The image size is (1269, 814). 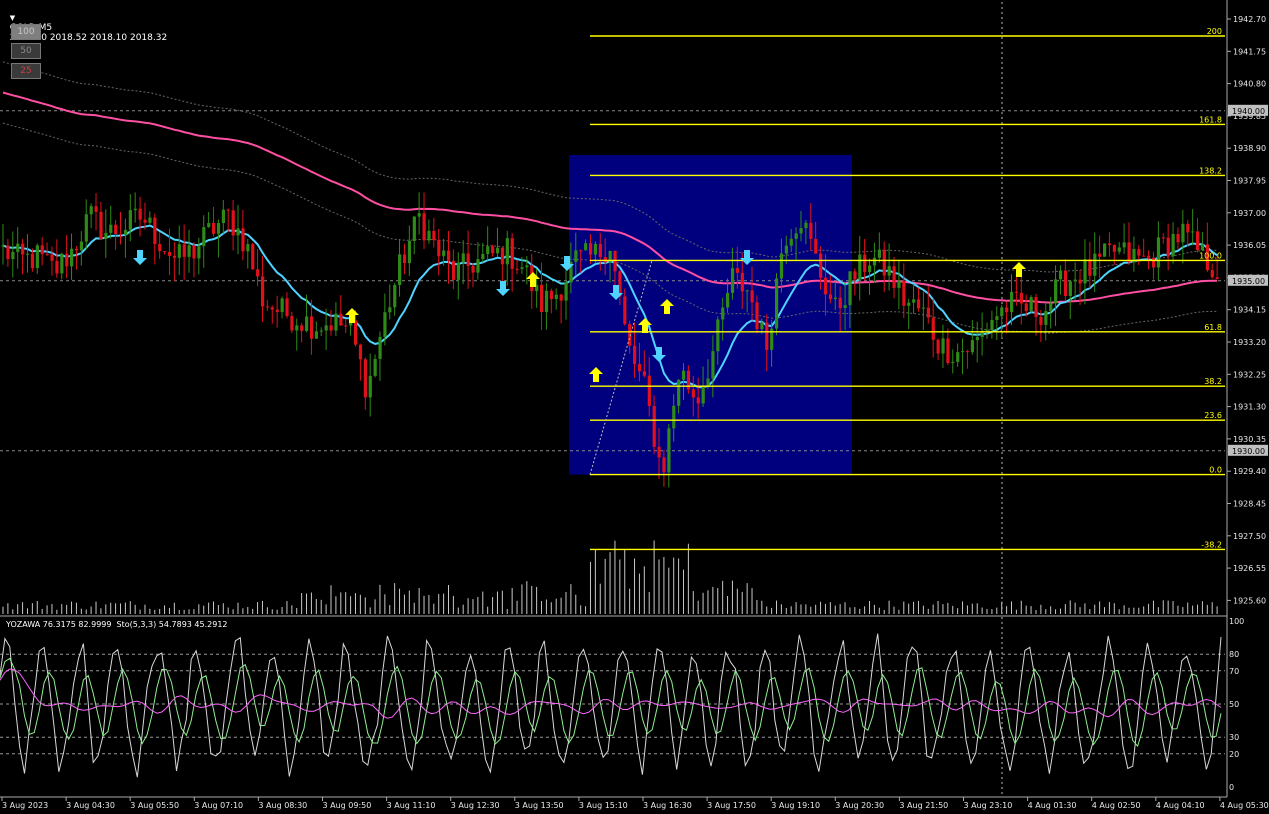 What do you see at coordinates (1213, 415) in the screenshot?
I see `fib-level-label: 23.6` at bounding box center [1213, 415].